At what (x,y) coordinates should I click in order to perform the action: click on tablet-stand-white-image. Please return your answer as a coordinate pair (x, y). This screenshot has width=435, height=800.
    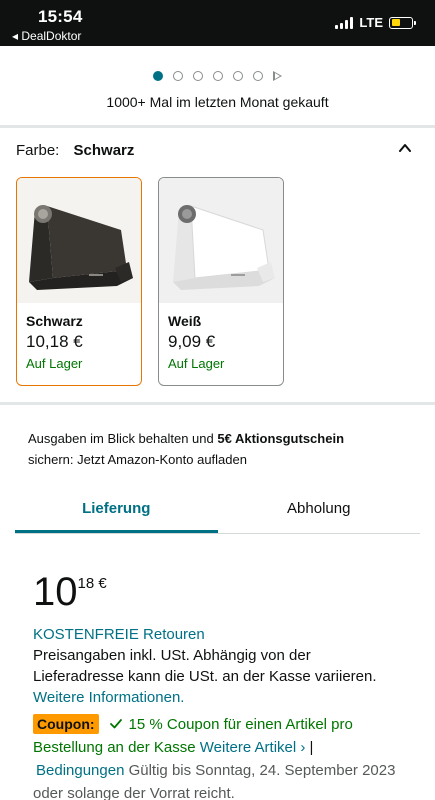
    Looking at the image, I should click on (221, 240).